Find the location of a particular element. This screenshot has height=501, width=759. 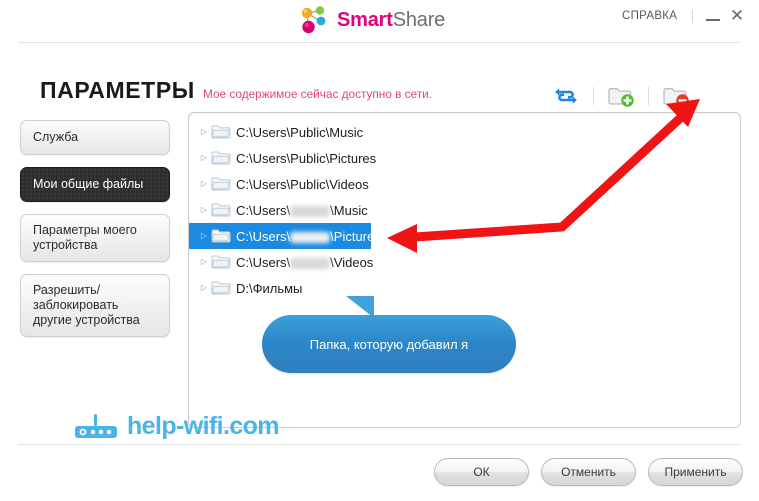

folder-path: C:\Users\ \Pictures is located at coordinates (308, 236).